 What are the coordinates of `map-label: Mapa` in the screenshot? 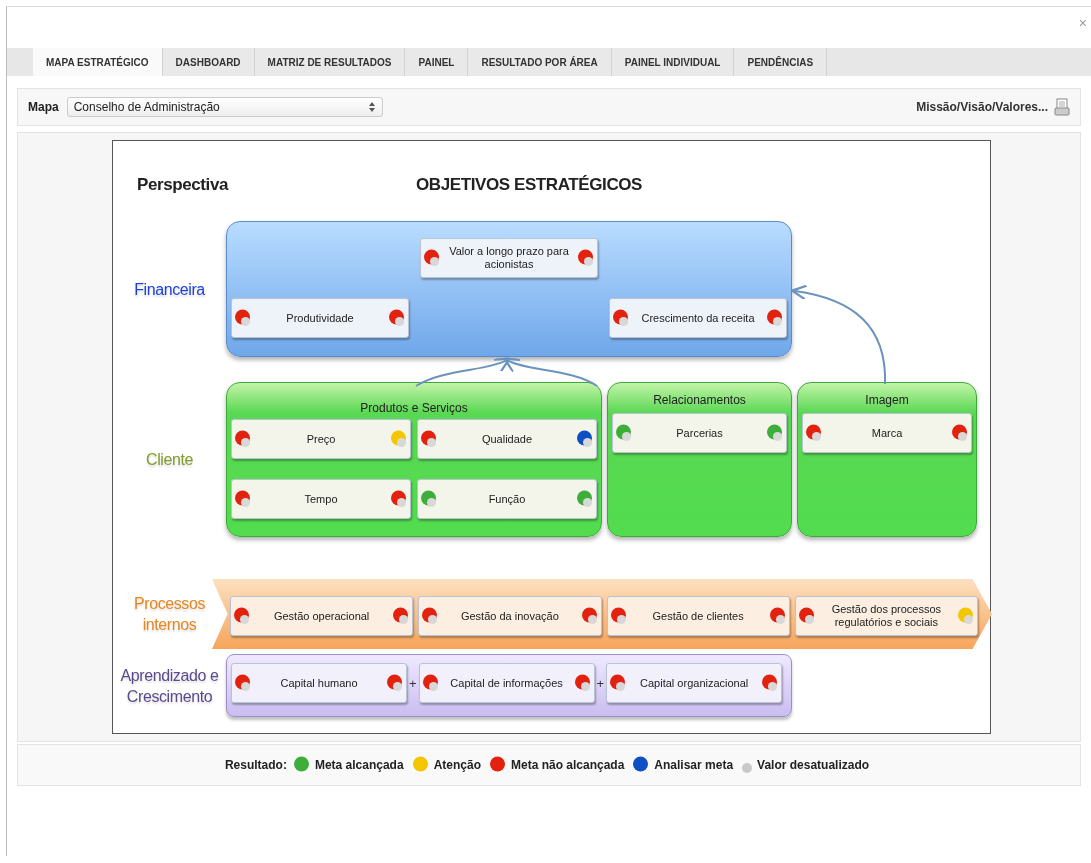 It's located at (43, 107).